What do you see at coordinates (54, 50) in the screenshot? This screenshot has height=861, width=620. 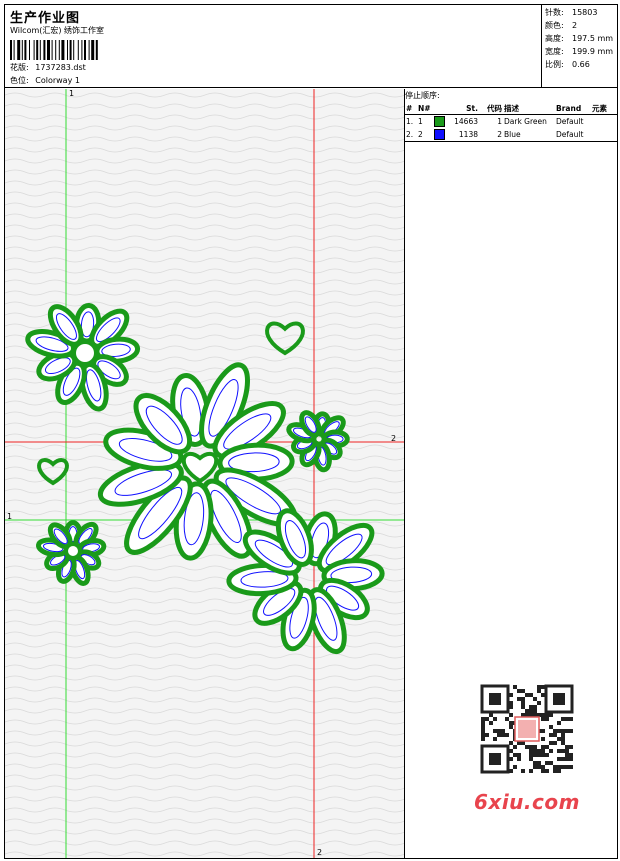 I see `barcode-icon` at bounding box center [54, 50].